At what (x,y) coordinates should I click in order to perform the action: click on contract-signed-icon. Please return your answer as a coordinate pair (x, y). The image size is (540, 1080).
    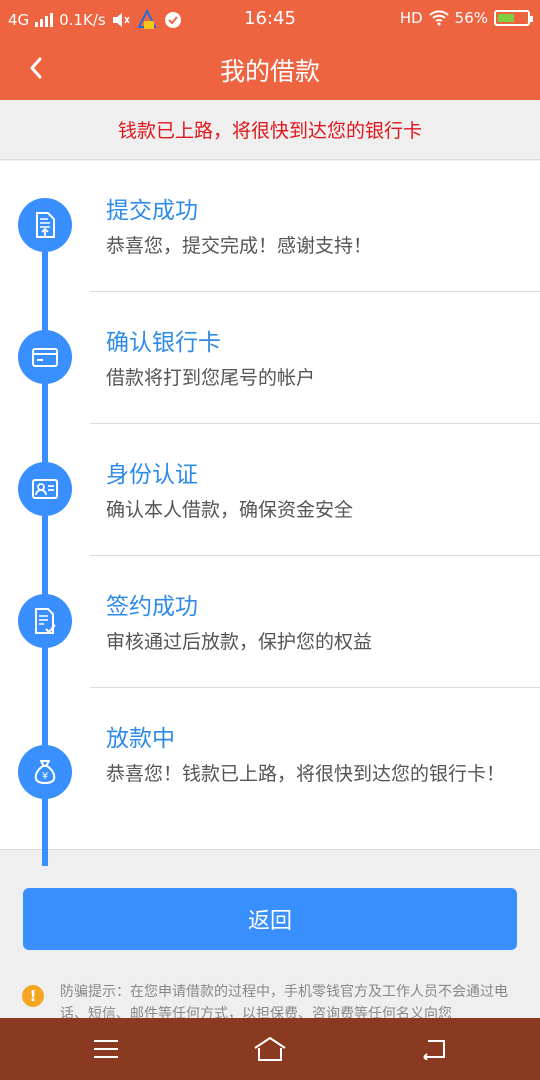
    Looking at the image, I should click on (45, 621).